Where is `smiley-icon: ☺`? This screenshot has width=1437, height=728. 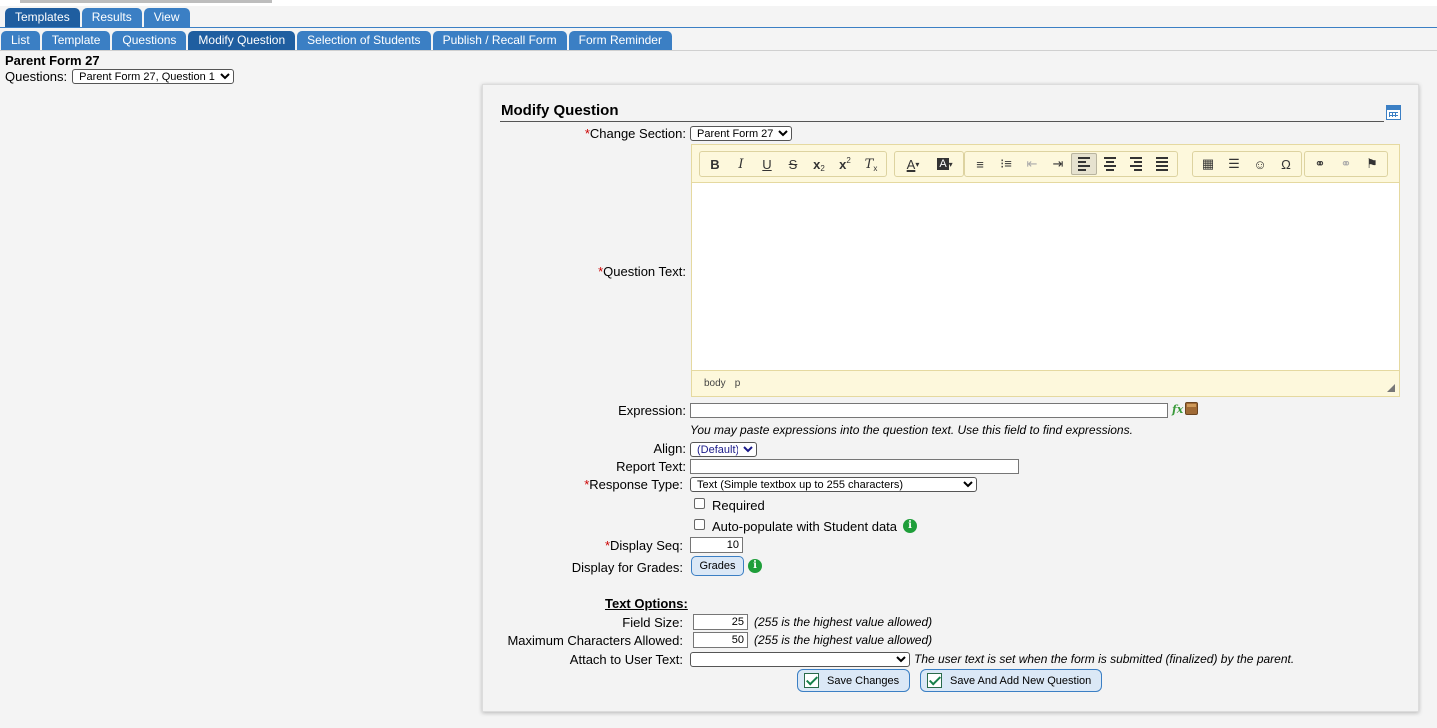 smiley-icon: ☺ is located at coordinates (1260, 164).